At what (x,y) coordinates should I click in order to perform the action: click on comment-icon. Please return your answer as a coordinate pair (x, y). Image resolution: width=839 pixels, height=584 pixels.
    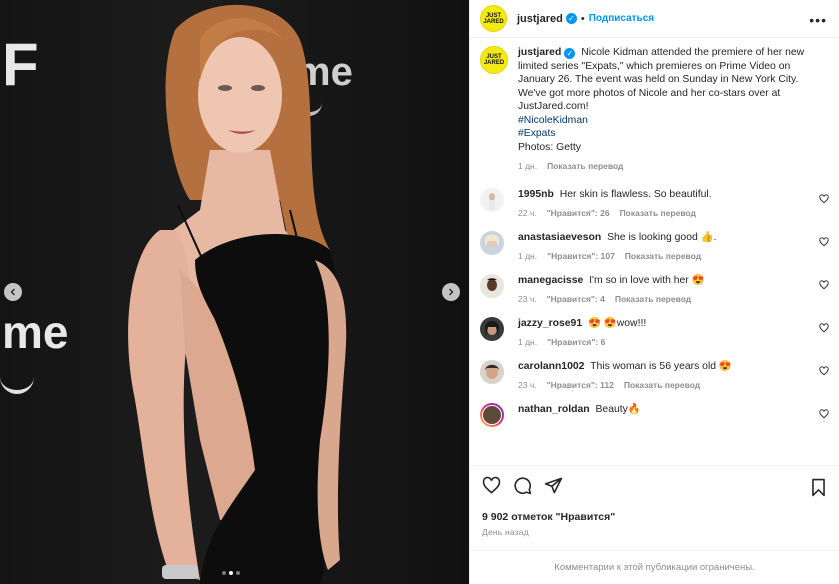
    Looking at the image, I should click on (522, 485).